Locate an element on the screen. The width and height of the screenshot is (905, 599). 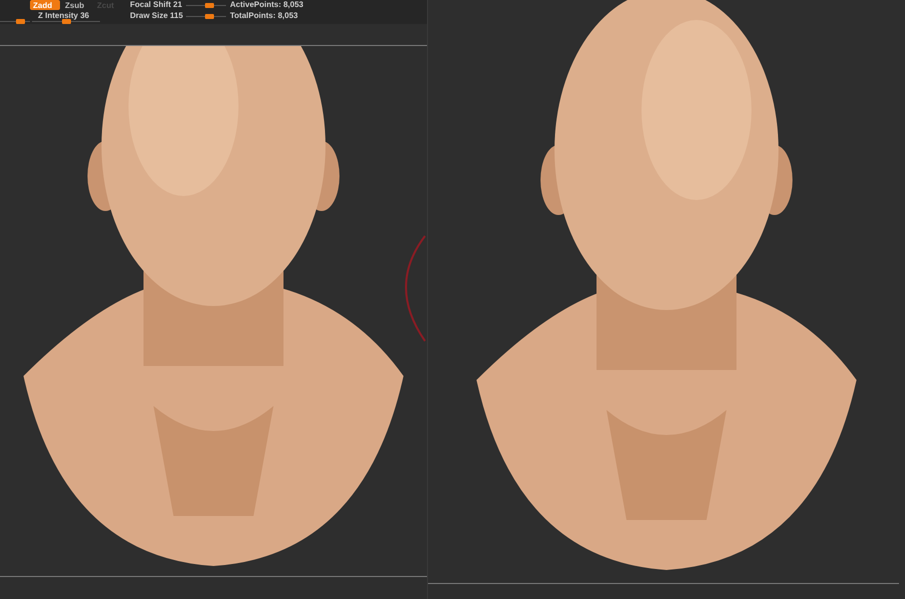
slider-label: Z Intensity 36 is located at coordinates (64, 16).